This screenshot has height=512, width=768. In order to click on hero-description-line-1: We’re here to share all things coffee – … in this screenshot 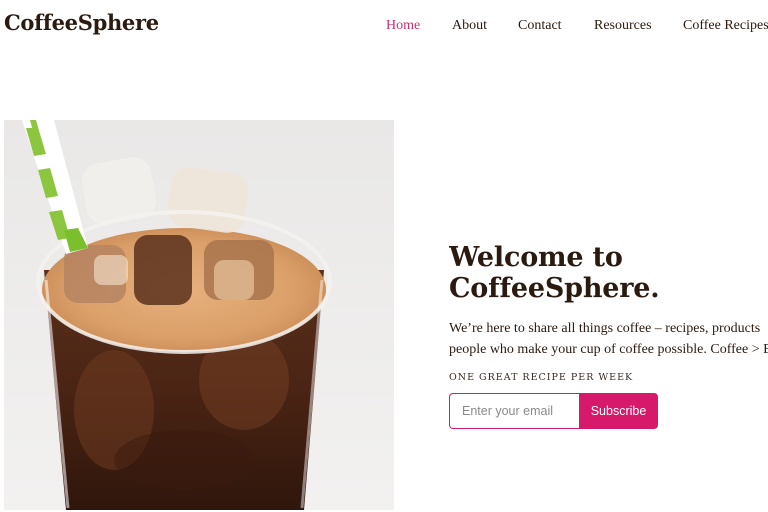, I will do `click(605, 328)`.